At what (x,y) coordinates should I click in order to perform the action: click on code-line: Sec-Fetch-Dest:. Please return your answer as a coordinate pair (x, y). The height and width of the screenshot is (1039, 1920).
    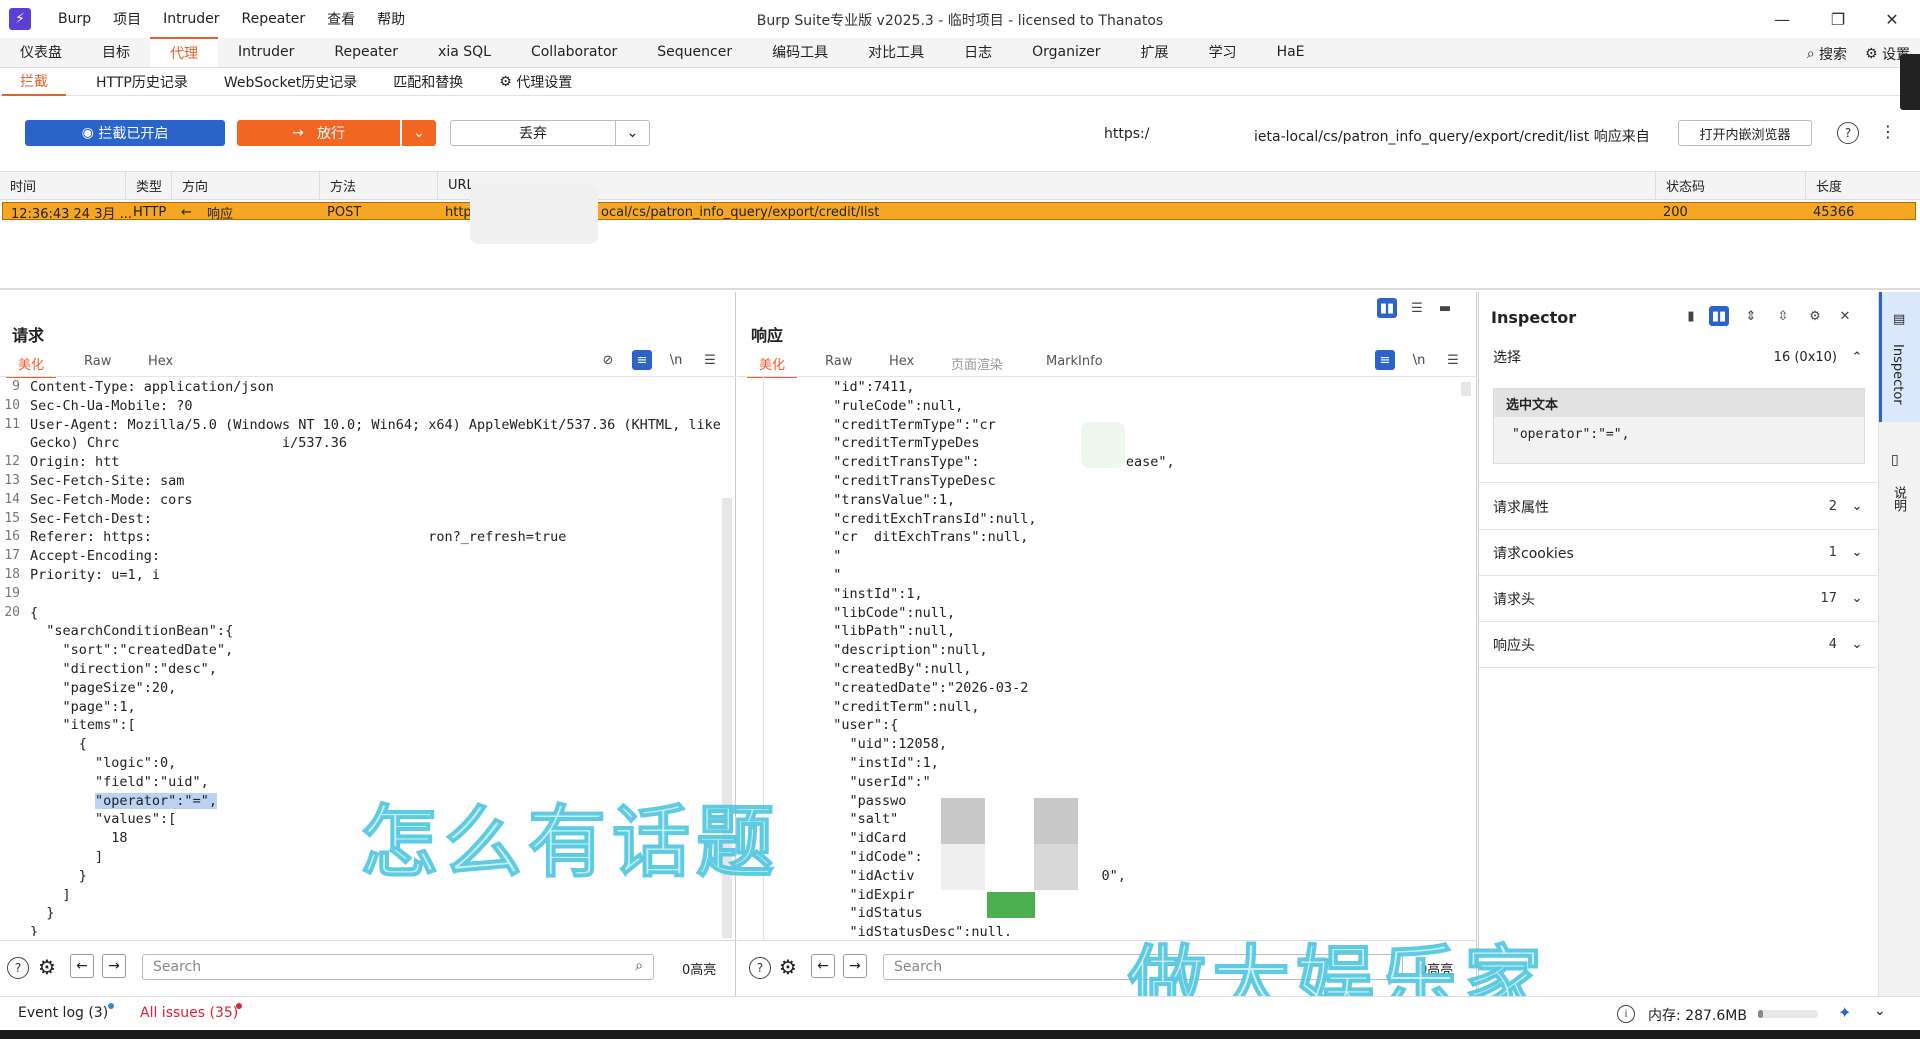
    Looking at the image, I should click on (91, 518).